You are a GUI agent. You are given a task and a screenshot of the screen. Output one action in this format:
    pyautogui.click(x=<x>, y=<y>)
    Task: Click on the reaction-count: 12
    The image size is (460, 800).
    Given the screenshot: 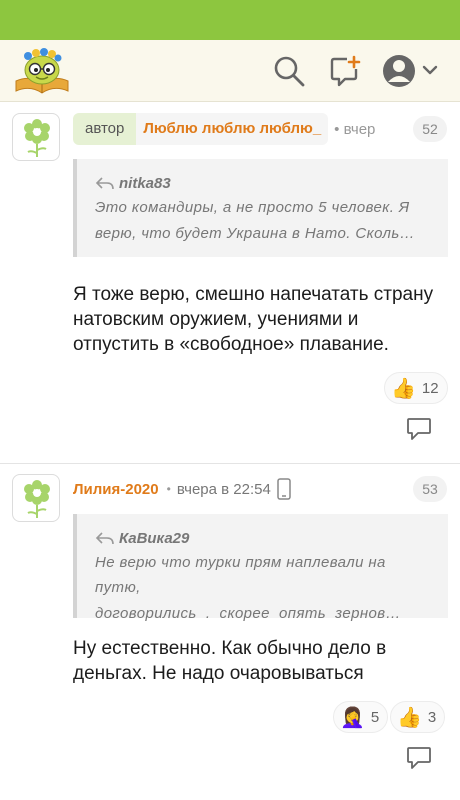 What is the action you would take?
    pyautogui.click(x=430, y=388)
    